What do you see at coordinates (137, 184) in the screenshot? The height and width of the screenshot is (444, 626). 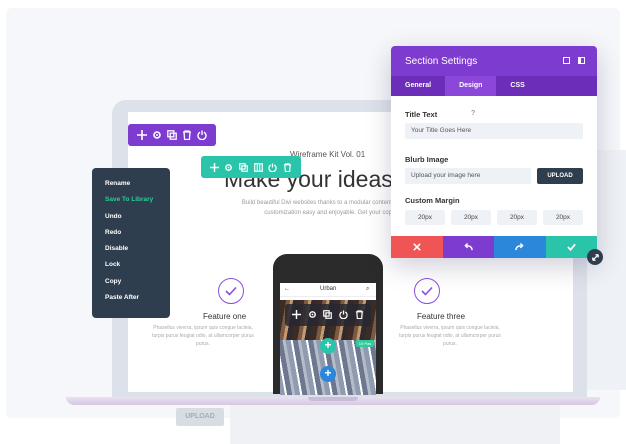 I see `context-menu-rename: Rename` at bounding box center [137, 184].